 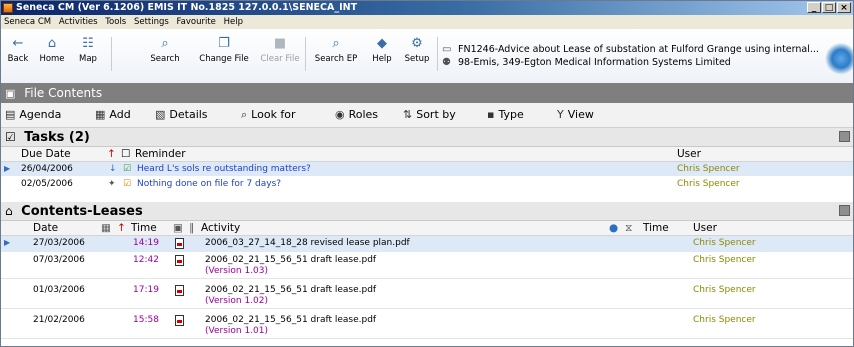 I want to click on home-button: ⌂ Home, so click(x=52, y=51).